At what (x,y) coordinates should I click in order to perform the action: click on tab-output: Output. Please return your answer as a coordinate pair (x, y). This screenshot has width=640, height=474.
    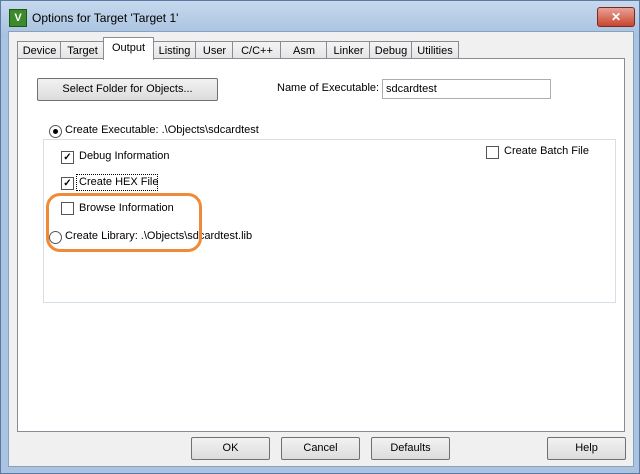
    Looking at the image, I should click on (128, 48).